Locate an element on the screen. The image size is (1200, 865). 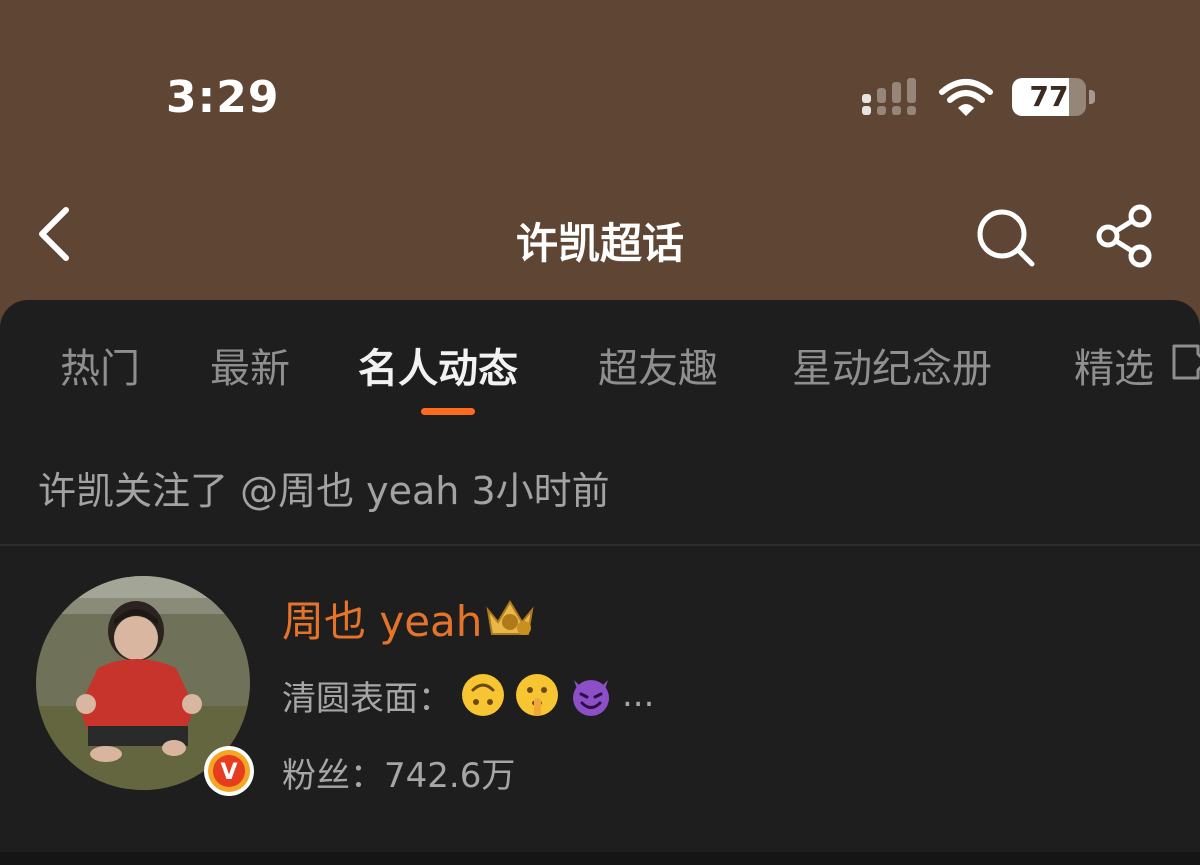
tab-featured: 精选 is located at coordinates (1114, 365).